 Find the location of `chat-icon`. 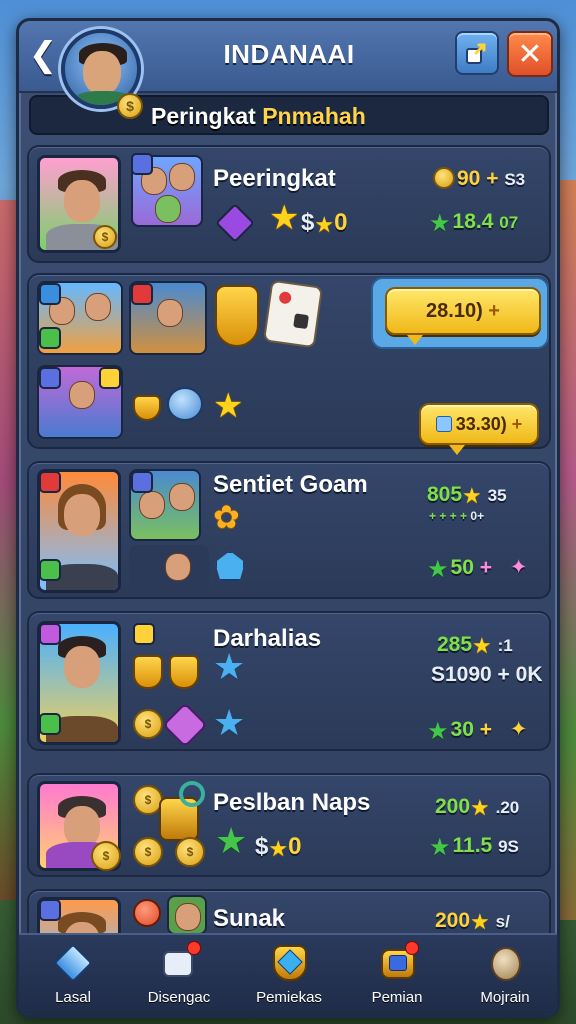

chat-icon is located at coordinates (180, 962).